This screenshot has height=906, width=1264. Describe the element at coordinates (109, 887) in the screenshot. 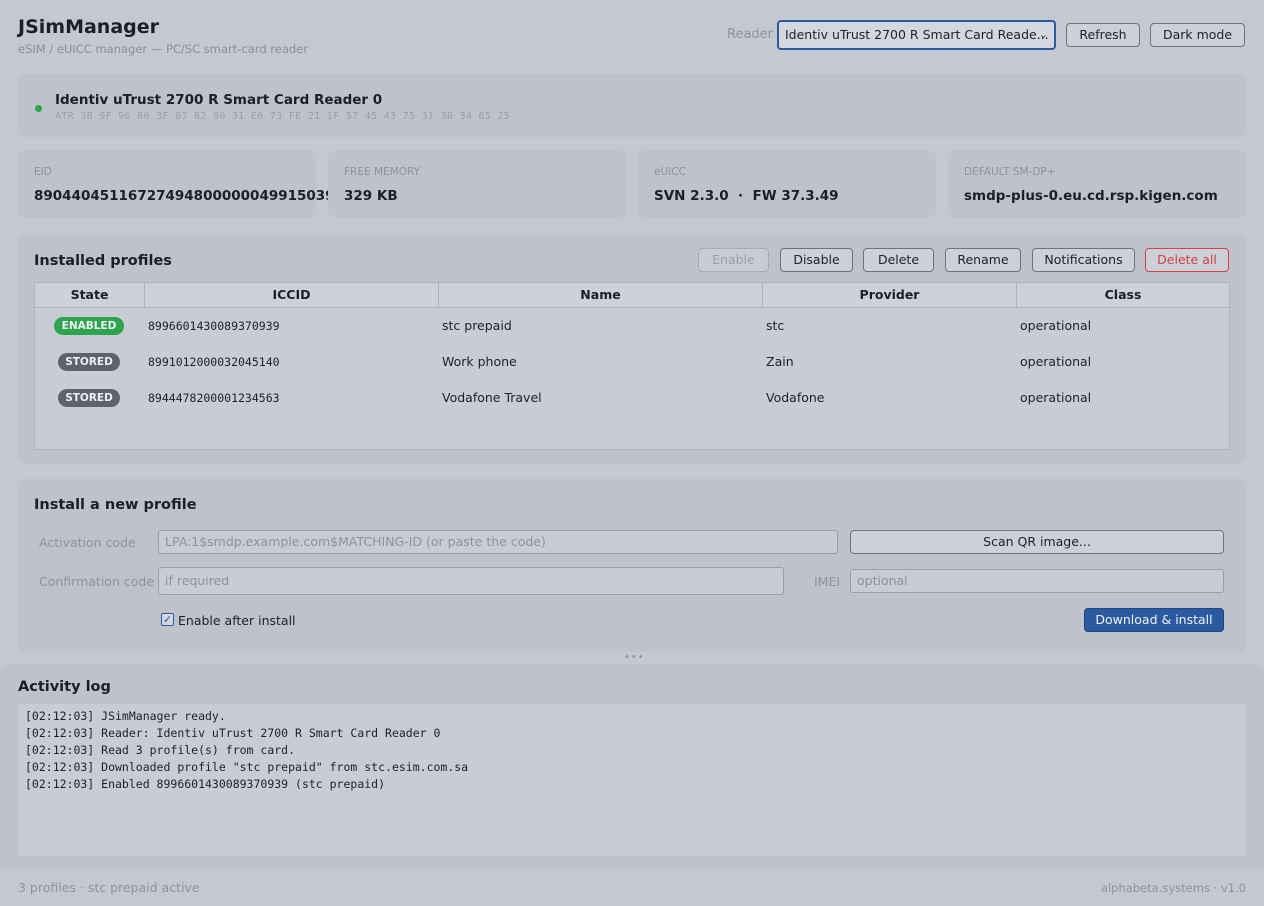

I see `status-summary: 3 profiles · stc prepaid active` at that location.